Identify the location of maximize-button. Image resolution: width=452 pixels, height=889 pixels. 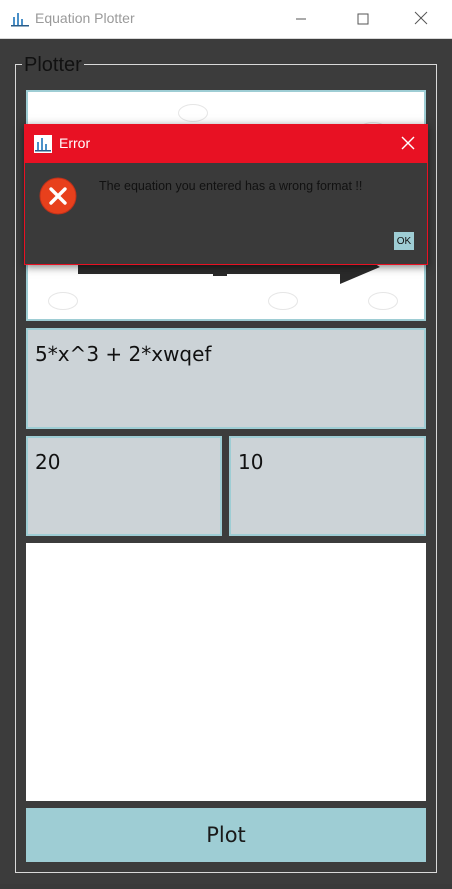
(363, 19).